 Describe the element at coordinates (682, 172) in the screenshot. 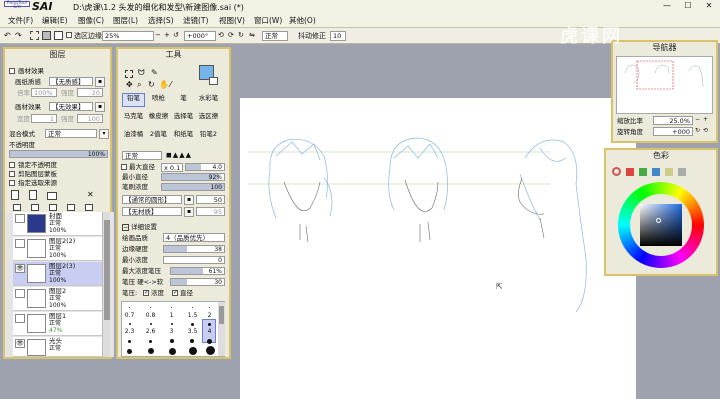

I see `scratchpad-mode-icon` at that location.